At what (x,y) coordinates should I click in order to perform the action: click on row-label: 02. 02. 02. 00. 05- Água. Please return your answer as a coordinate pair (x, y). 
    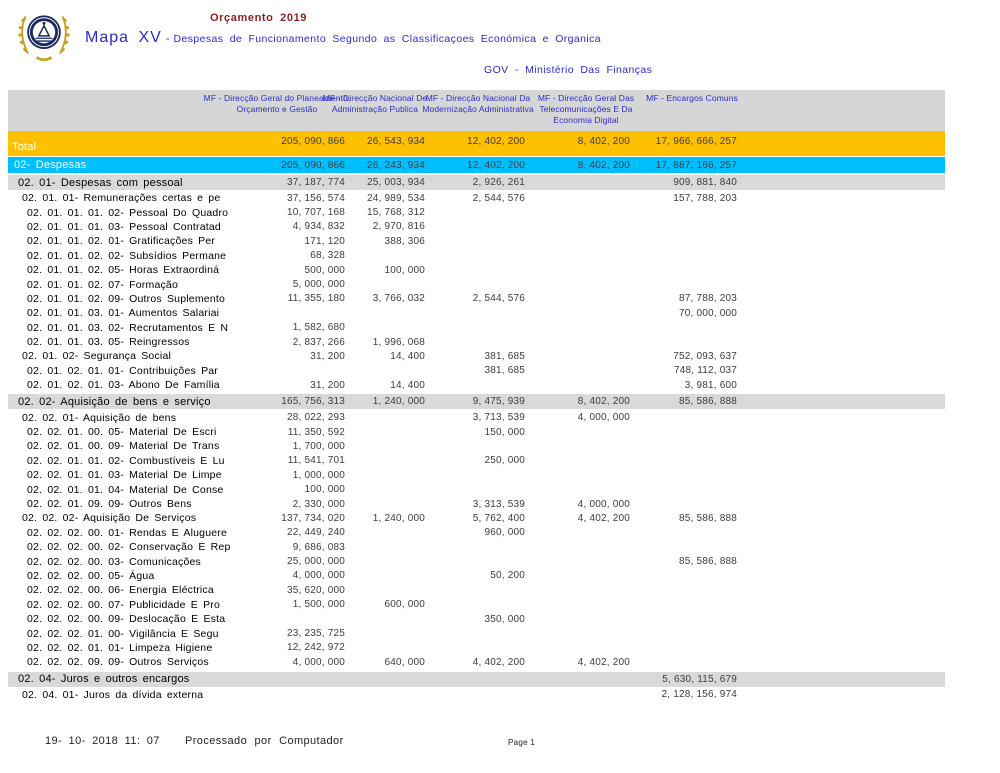
    Looking at the image, I should click on (91, 575).